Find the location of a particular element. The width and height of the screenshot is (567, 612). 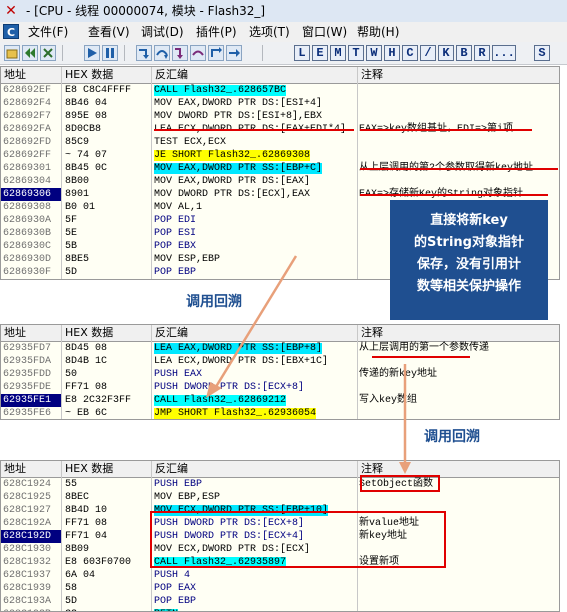

disasm-row: 628C1939 58 POP EAX is located at coordinates (280, 588).